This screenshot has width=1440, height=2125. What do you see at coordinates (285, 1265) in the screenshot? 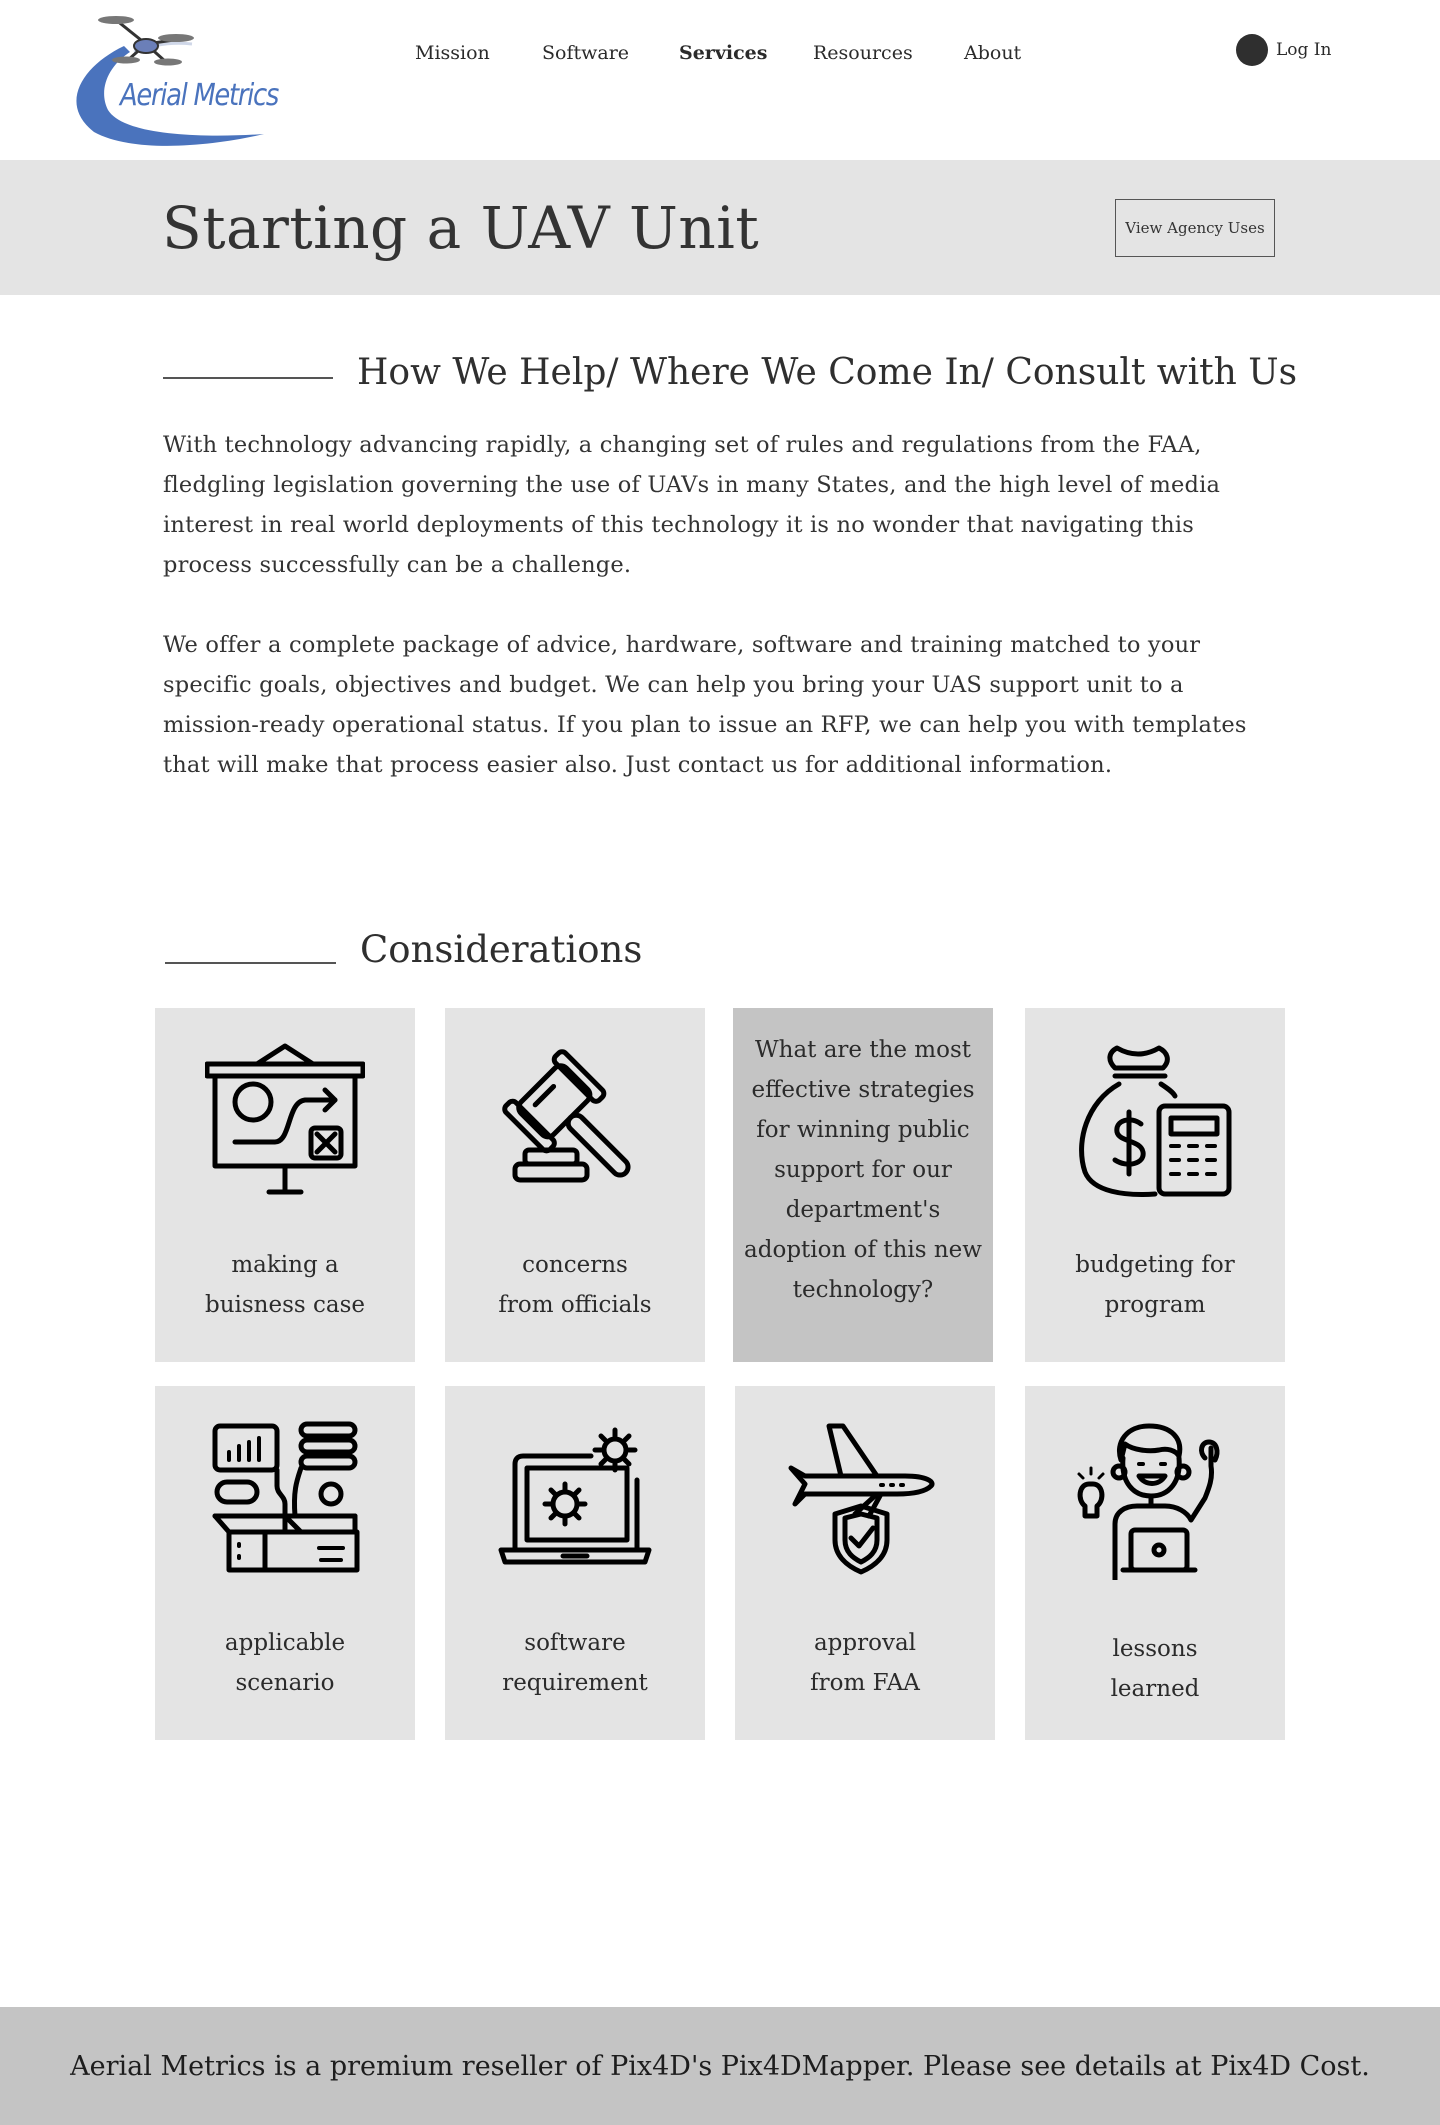
I see `card-label: making a` at bounding box center [285, 1265].